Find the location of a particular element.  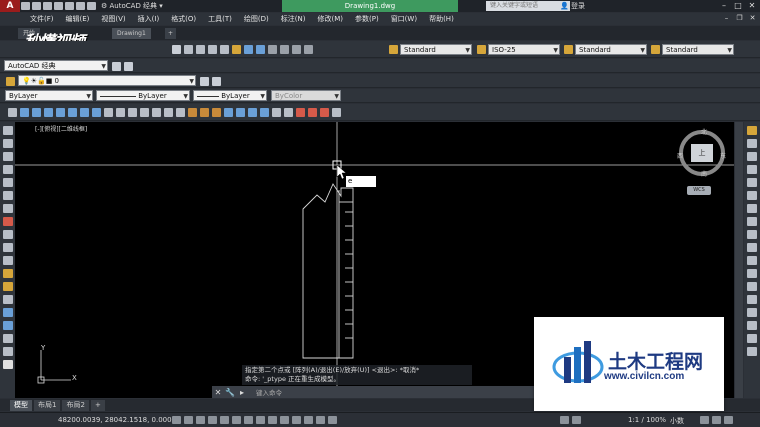

viewcube-west: 西 is located at coordinates (680, 155).